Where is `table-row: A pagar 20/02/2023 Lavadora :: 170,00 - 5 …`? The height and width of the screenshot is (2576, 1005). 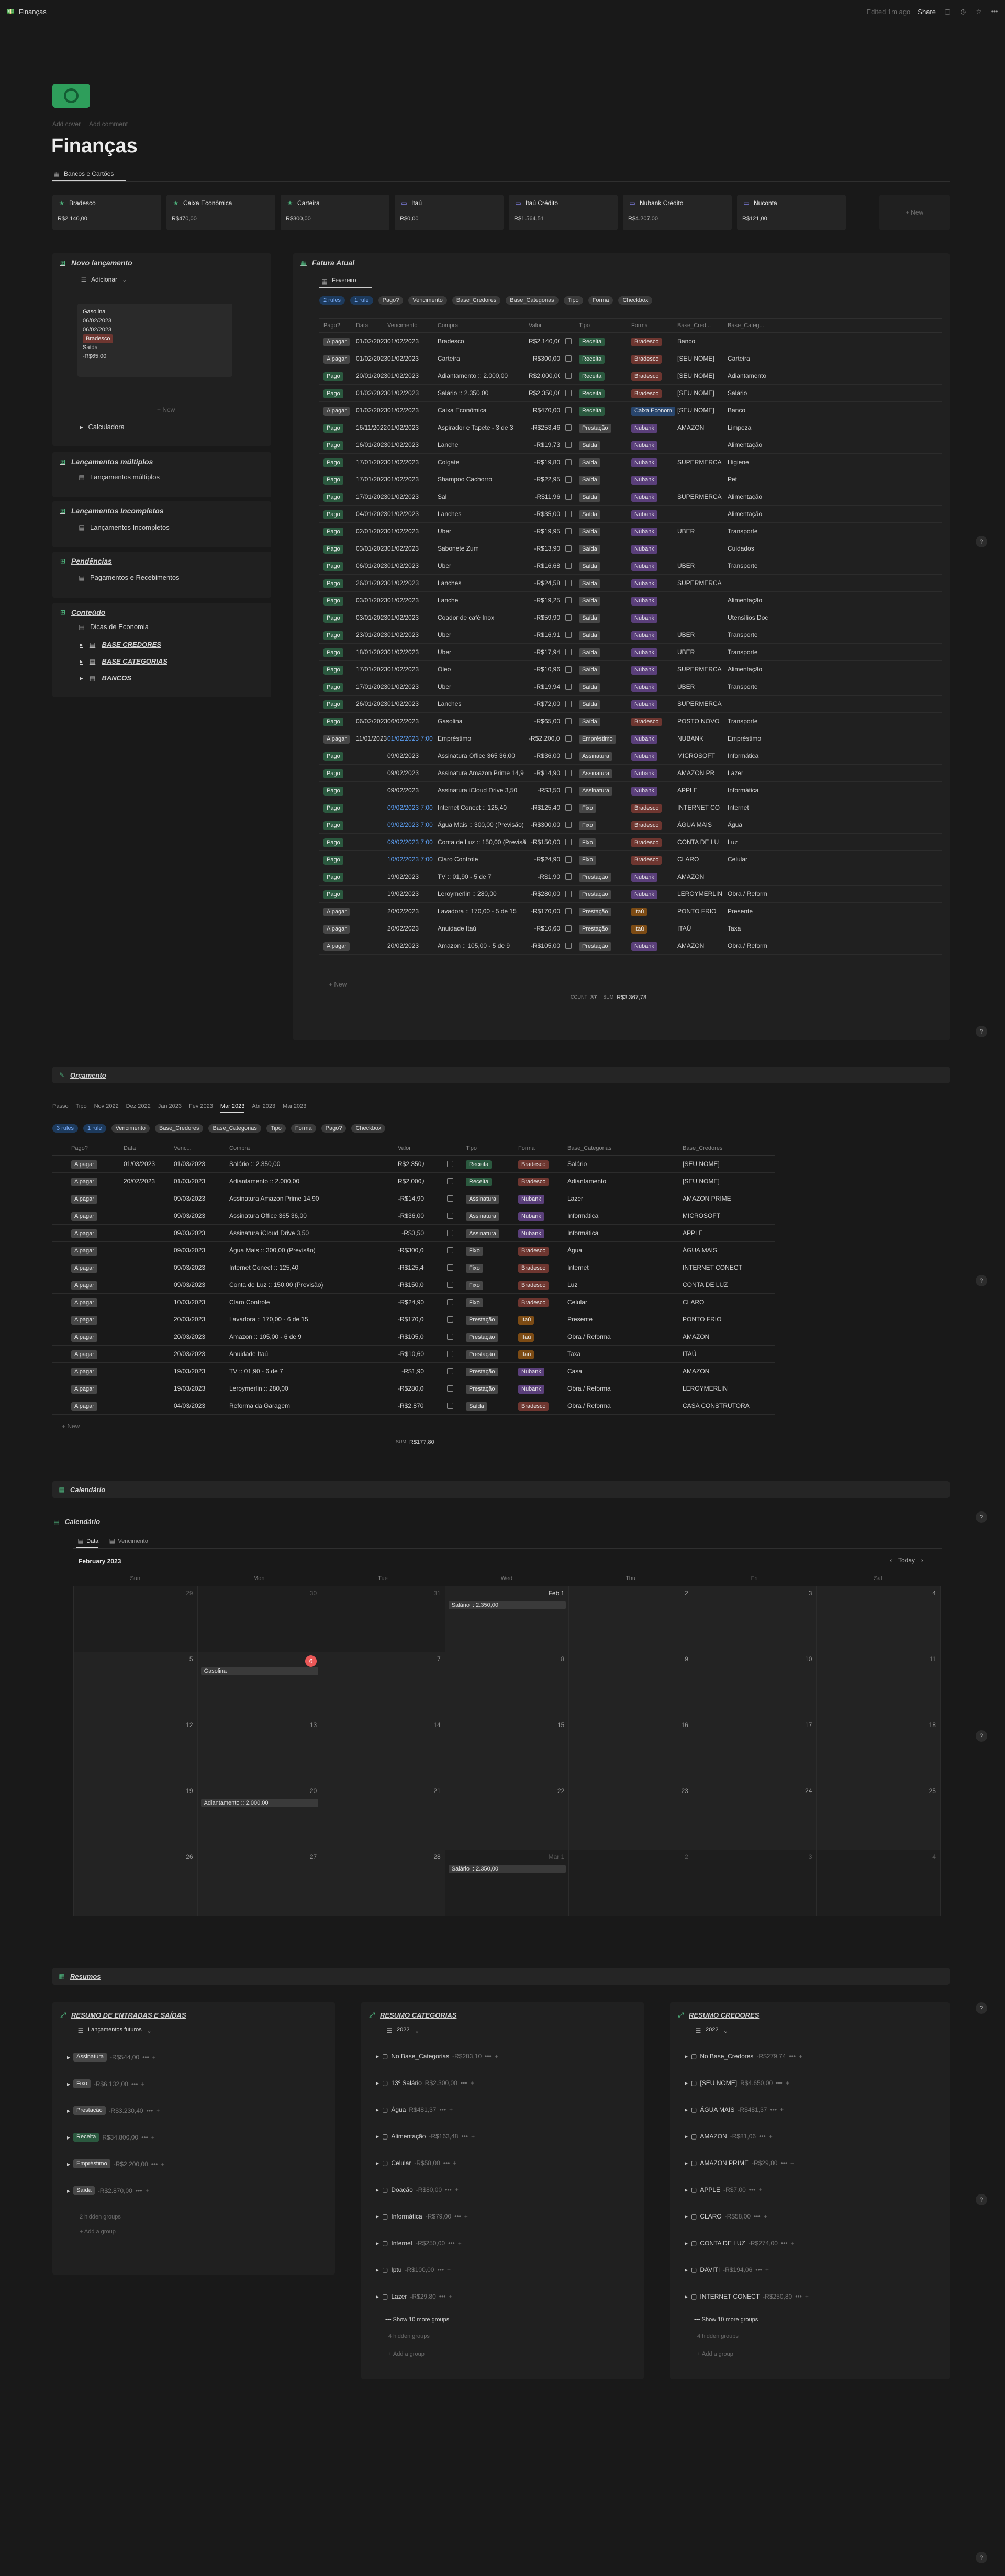 table-row: A pagar 20/02/2023 Lavadora :: 170,00 - 5 … is located at coordinates (630, 911).